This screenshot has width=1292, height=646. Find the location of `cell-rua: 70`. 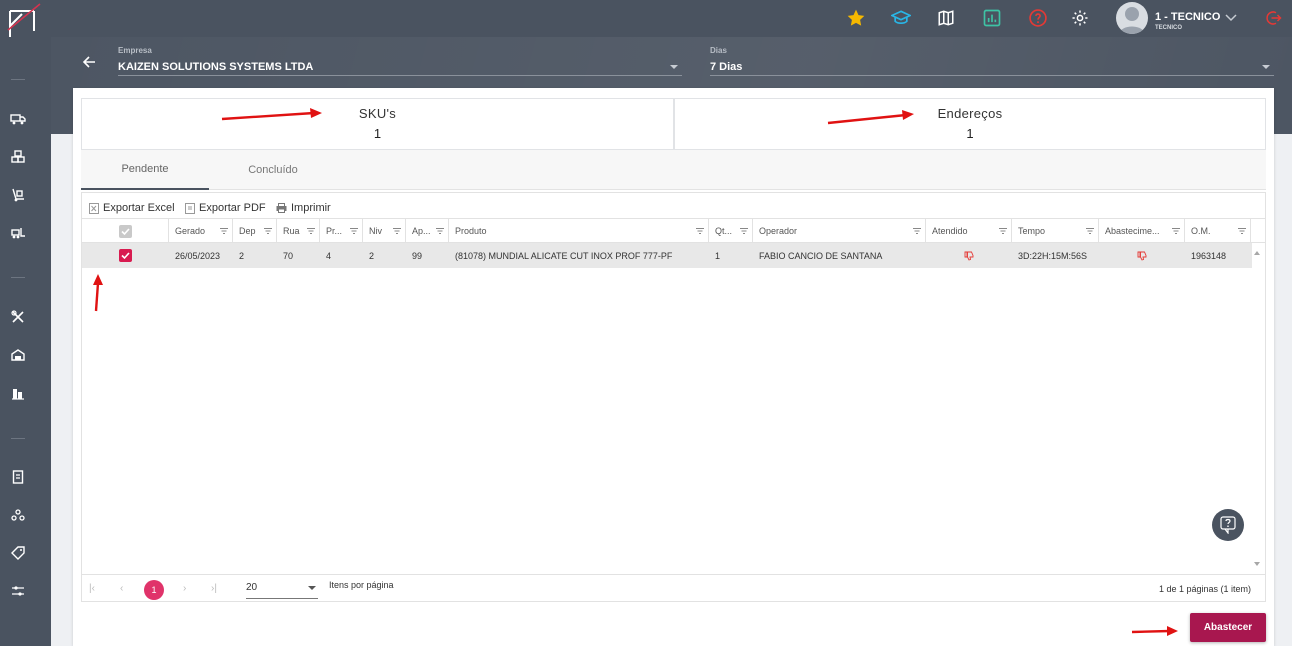

cell-rua: 70 is located at coordinates (288, 255).